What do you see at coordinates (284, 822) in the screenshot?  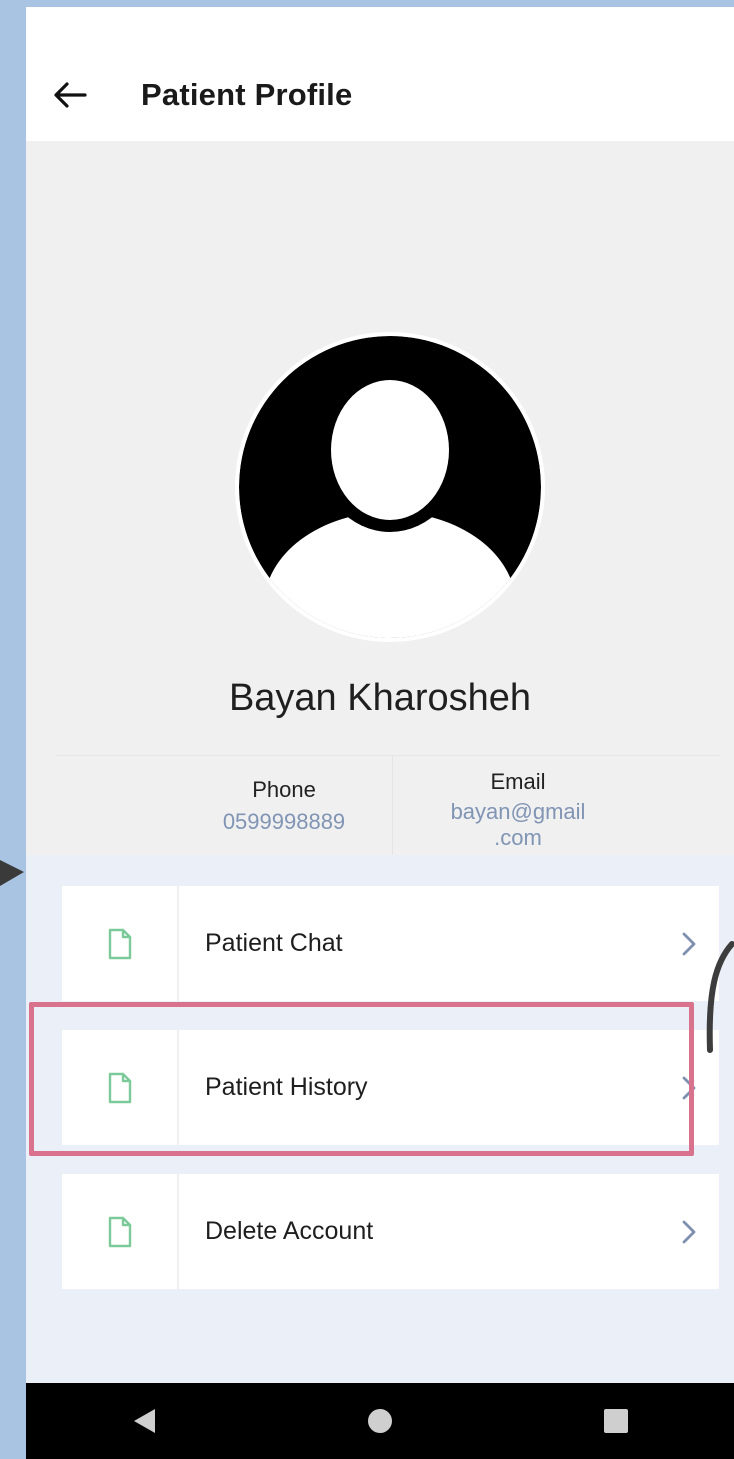 I see `phone-value: 0599998889` at bounding box center [284, 822].